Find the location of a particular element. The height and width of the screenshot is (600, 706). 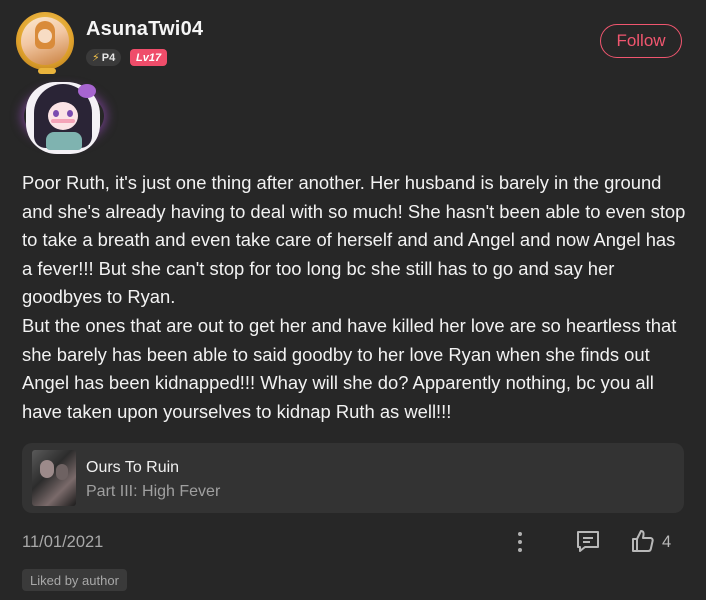

story-title: Ours To Ruin is located at coordinates (133, 467).